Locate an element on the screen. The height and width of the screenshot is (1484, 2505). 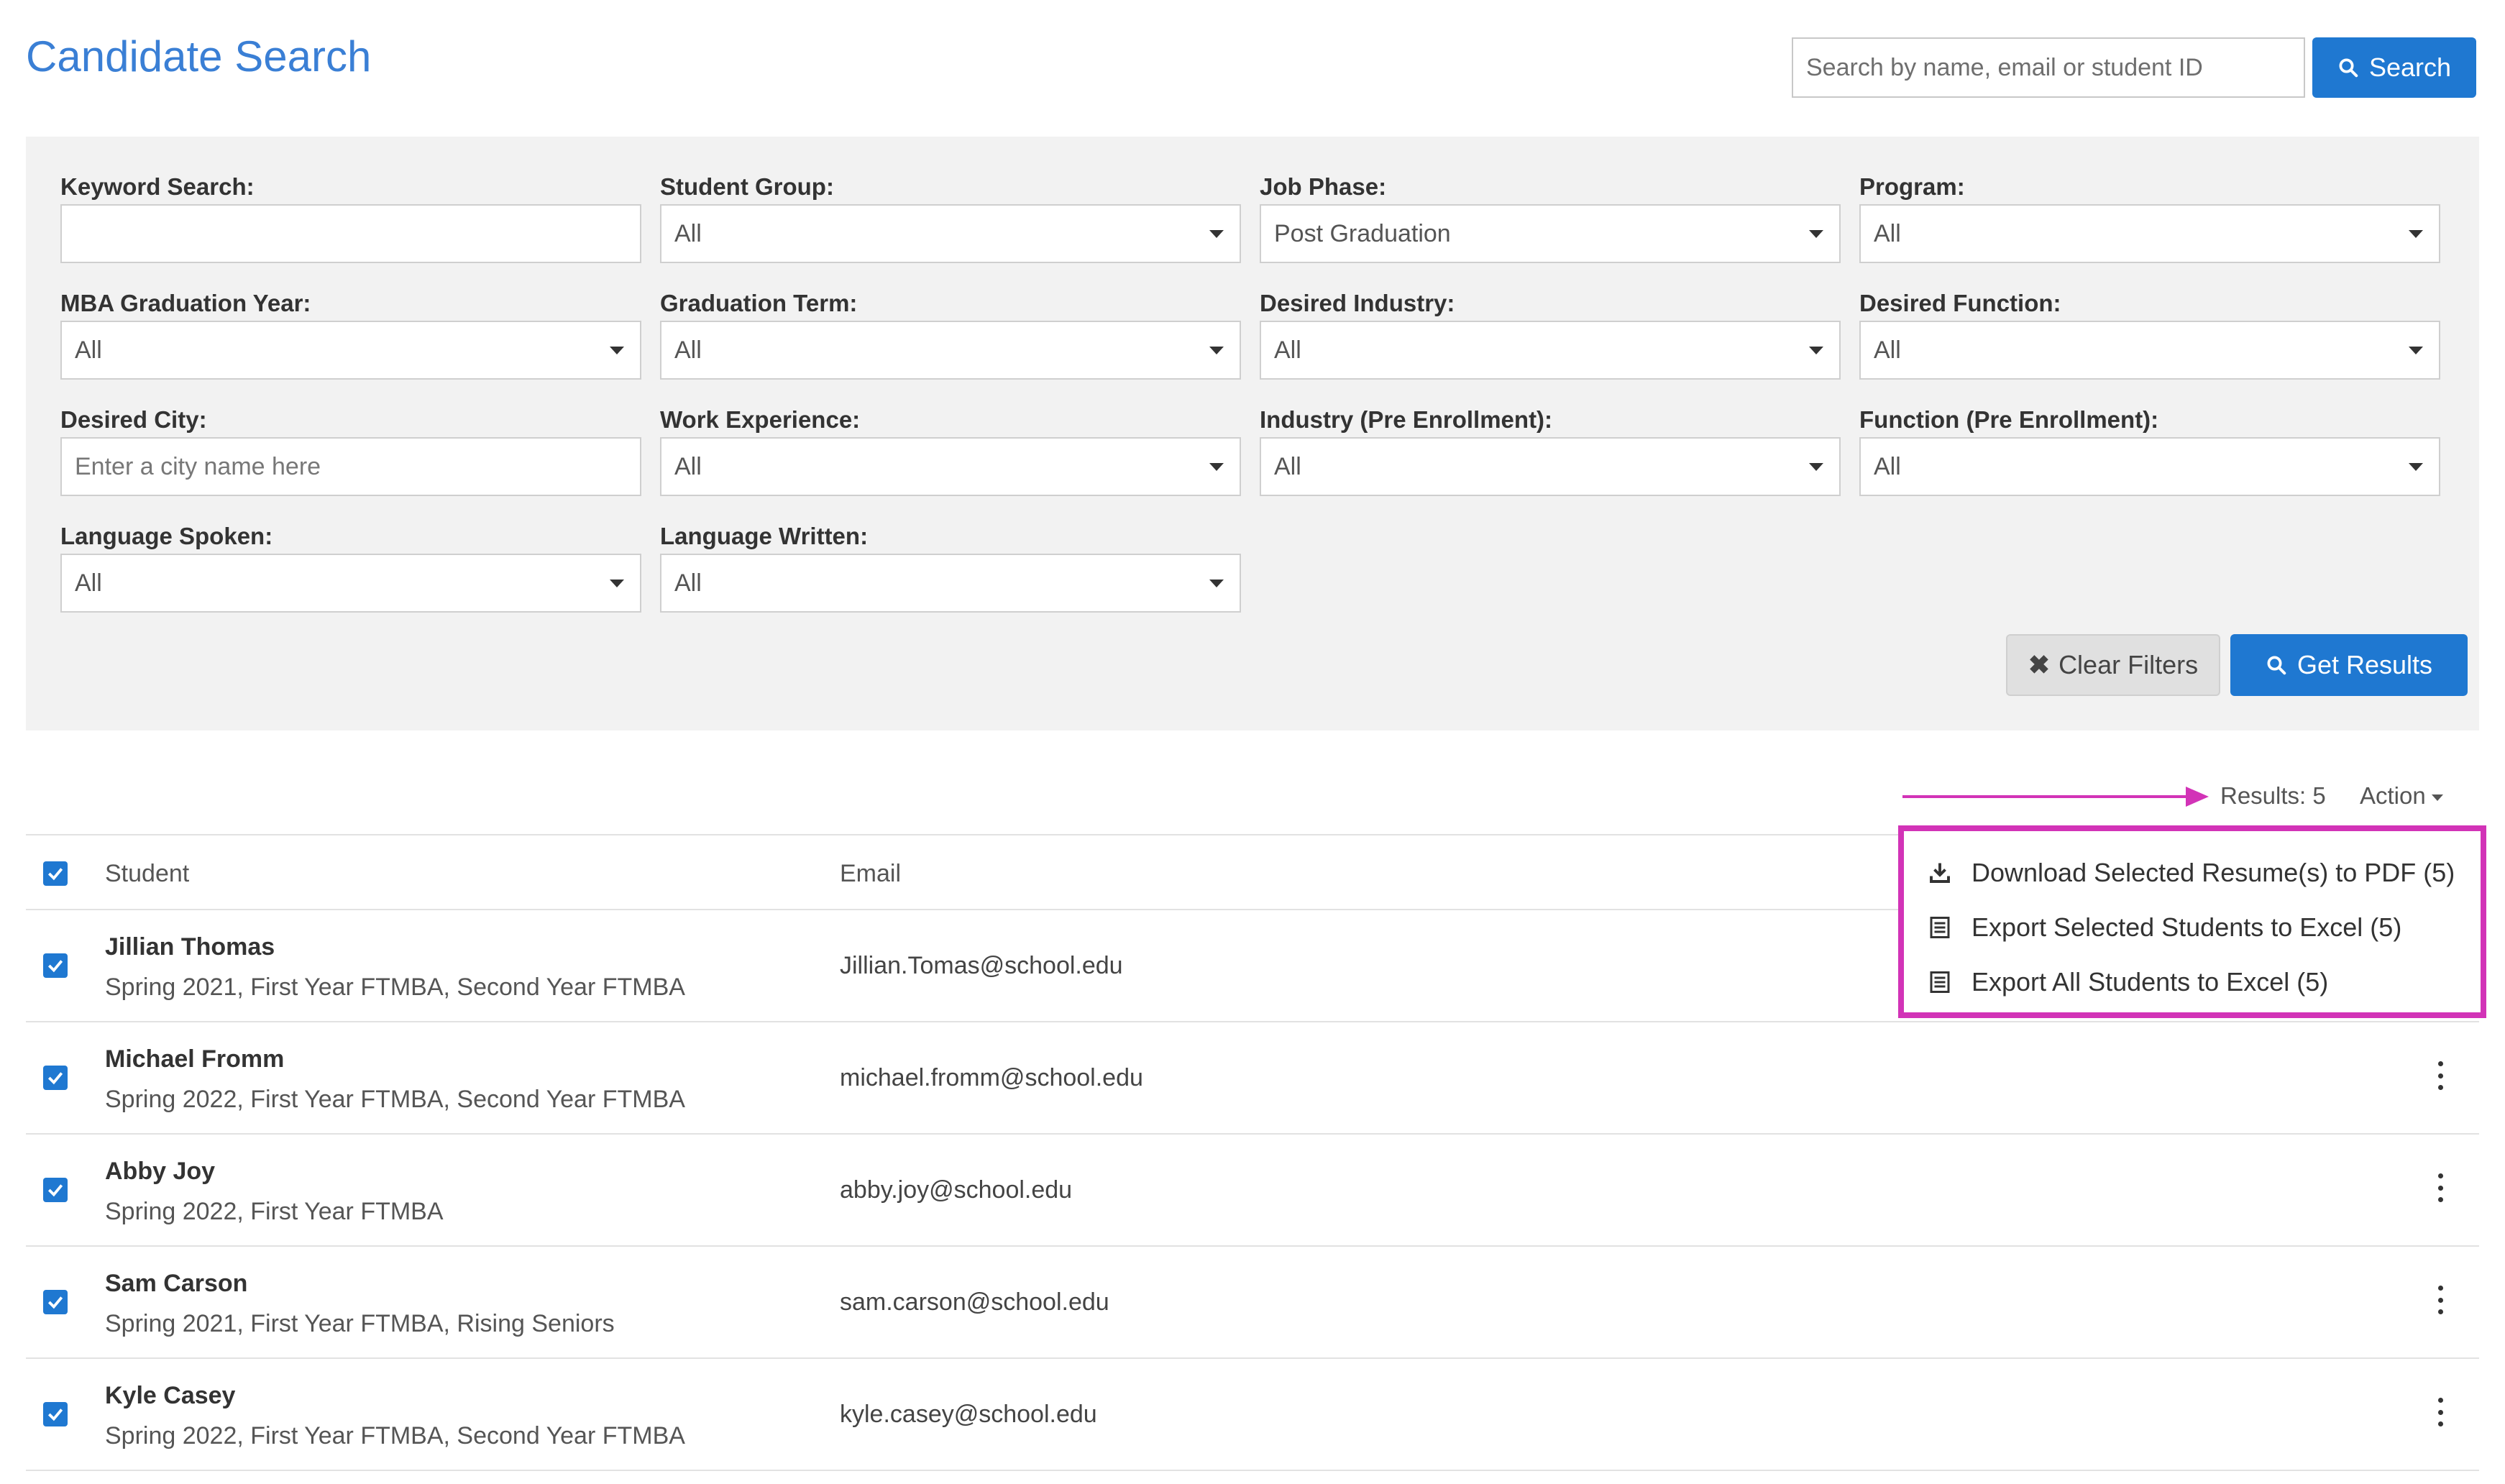
desired-city-label: Desired City: is located at coordinates (133, 419).